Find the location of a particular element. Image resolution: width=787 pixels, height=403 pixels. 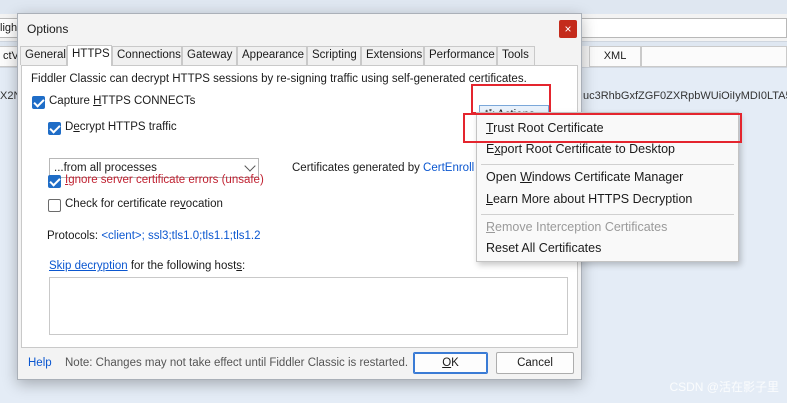

cancel-button: Cancel is located at coordinates (535, 363).